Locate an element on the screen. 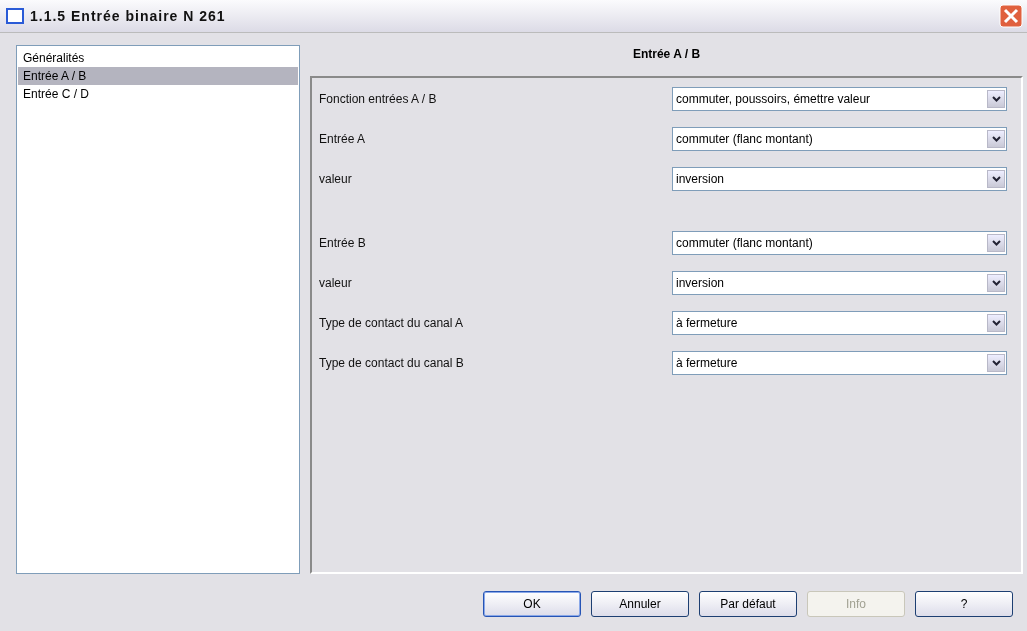 Image resolution: width=1027 pixels, height=631 pixels. window-icon is located at coordinates (15, 16).